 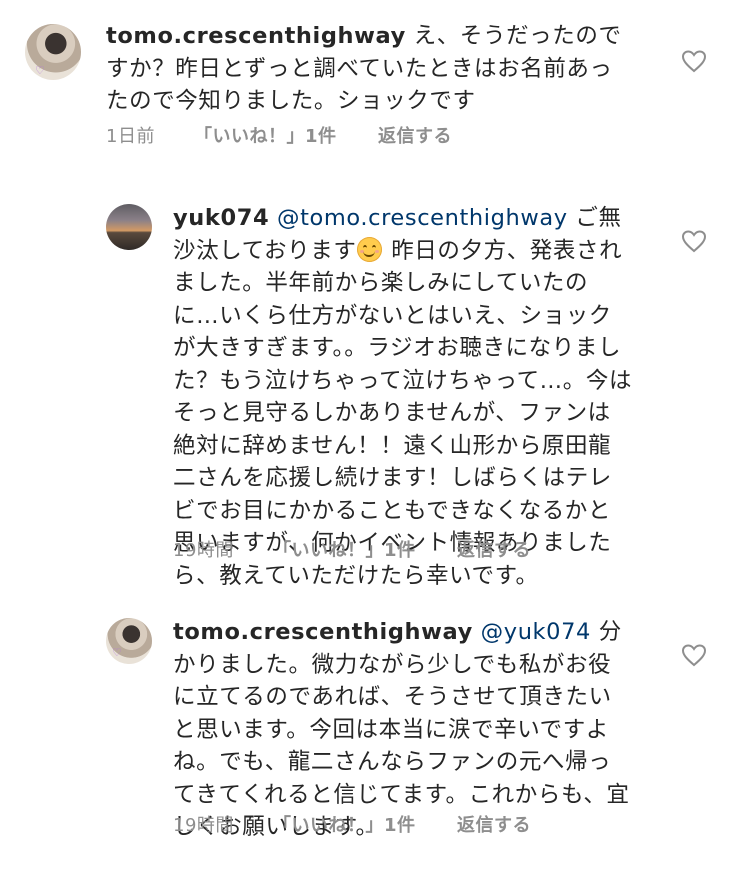 What do you see at coordinates (370, 249) in the screenshot?
I see `smiling-face-emoji` at bounding box center [370, 249].